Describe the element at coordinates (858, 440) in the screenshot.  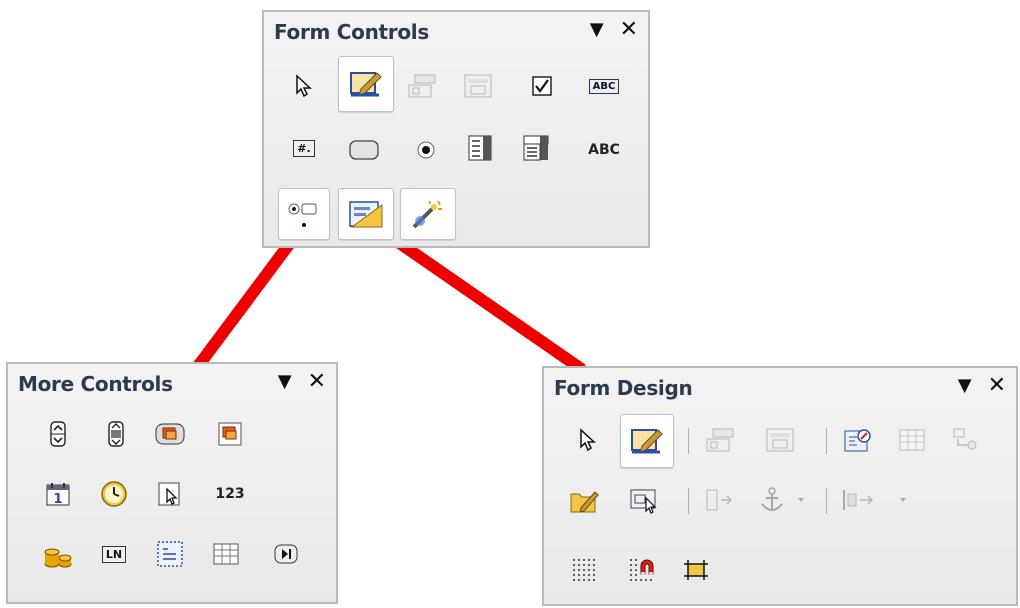
I see `form-navigator-icon` at that location.